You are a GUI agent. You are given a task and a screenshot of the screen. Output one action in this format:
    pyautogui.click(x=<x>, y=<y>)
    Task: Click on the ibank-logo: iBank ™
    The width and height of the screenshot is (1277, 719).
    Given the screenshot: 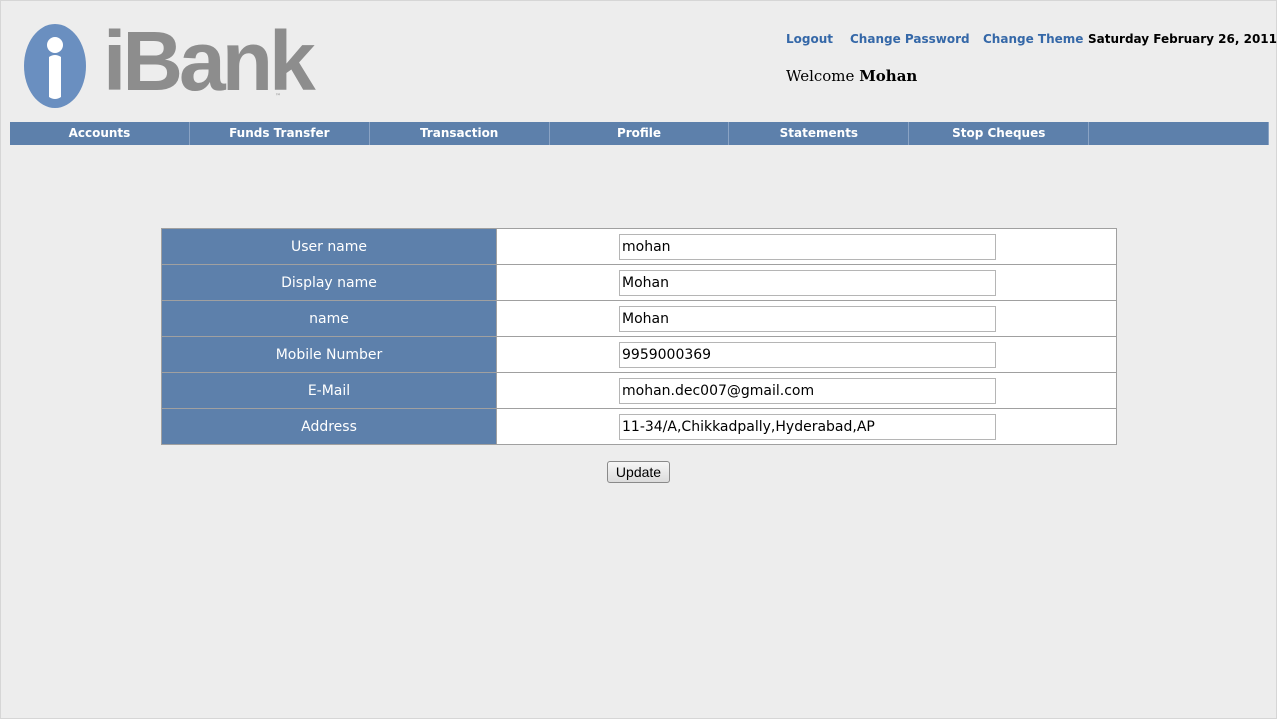 What is the action you would take?
    pyautogui.click(x=169, y=66)
    